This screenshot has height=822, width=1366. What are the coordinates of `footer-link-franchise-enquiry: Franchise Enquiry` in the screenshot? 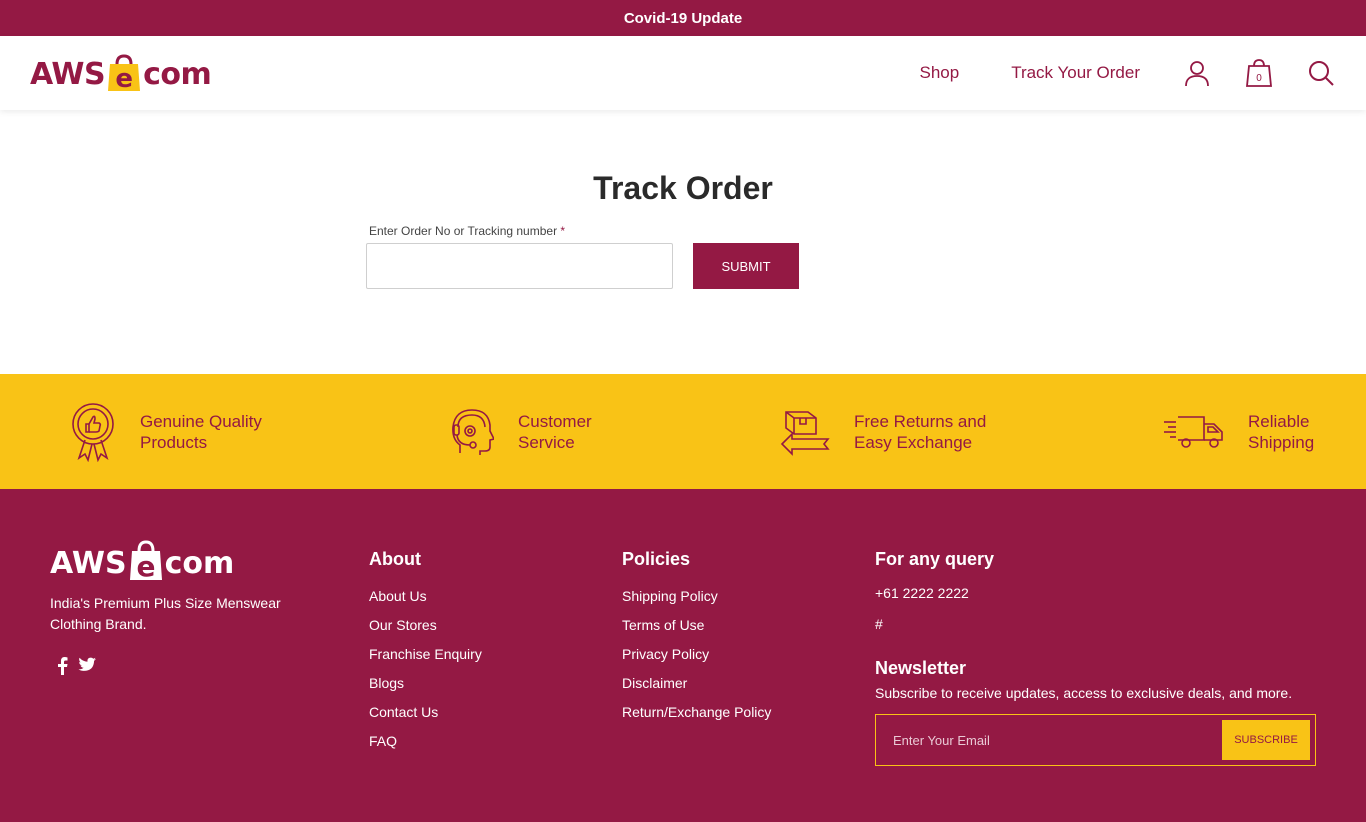 It's located at (425, 654).